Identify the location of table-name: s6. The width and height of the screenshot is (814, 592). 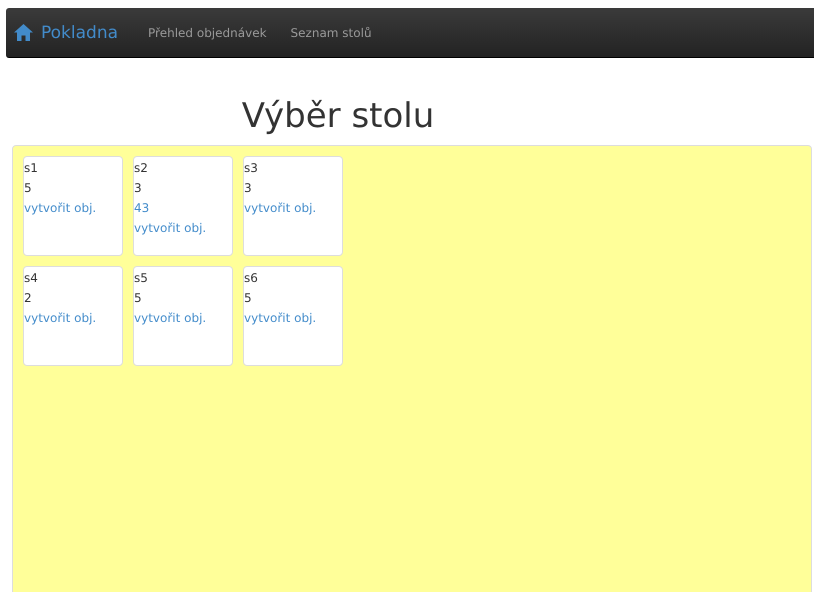
(251, 278).